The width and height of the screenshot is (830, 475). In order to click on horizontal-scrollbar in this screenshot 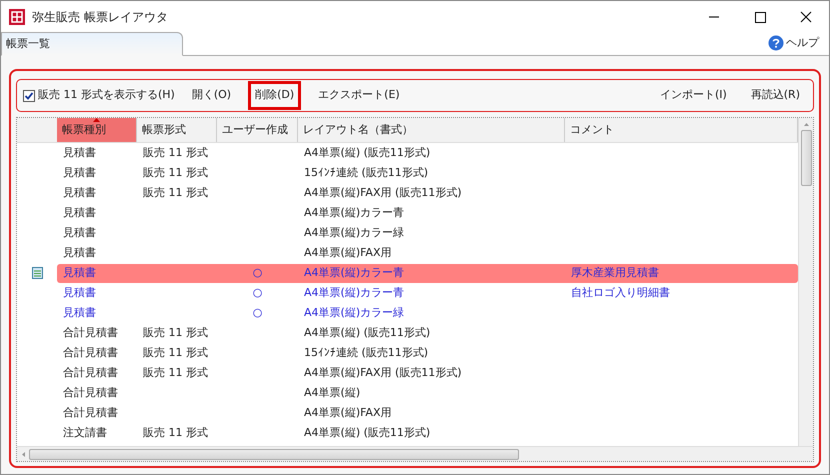, I will do `click(415, 453)`.